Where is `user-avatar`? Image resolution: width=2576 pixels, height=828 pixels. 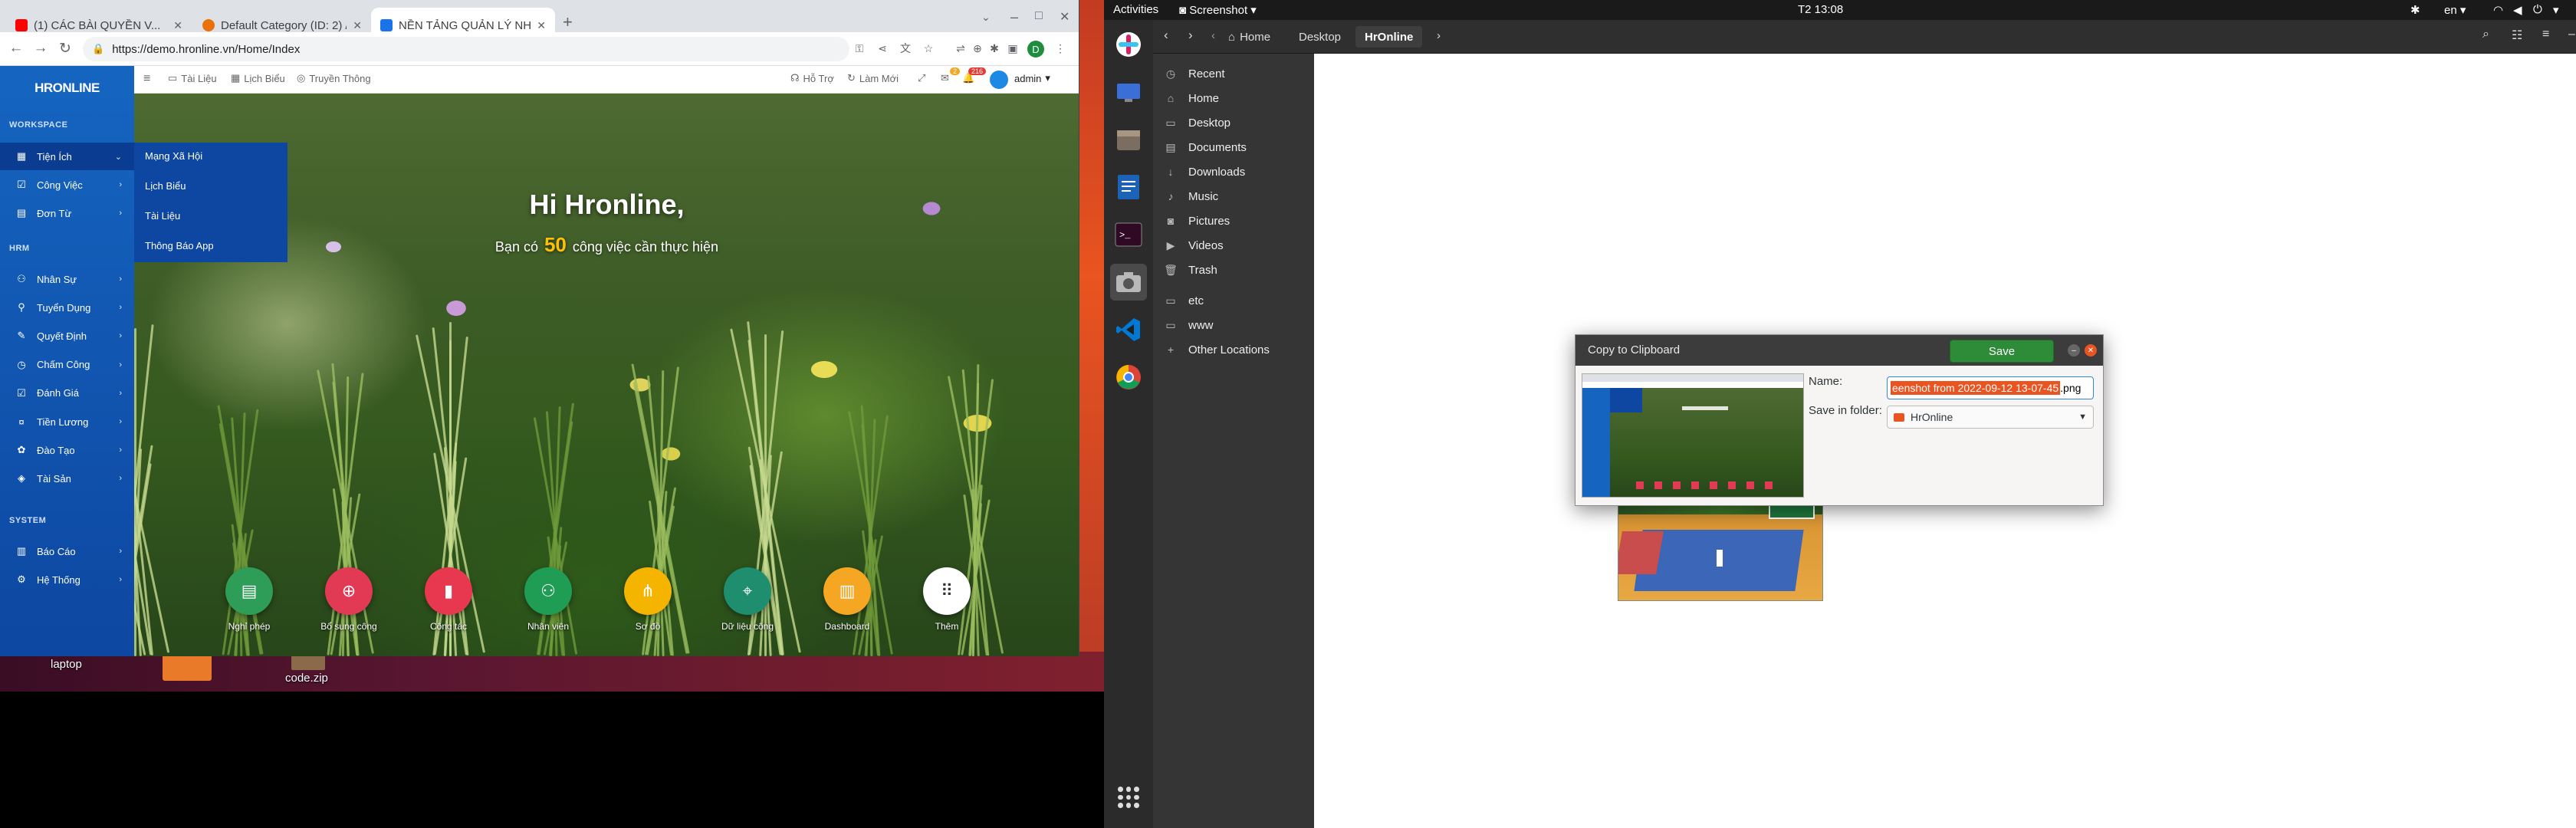 user-avatar is located at coordinates (999, 80).